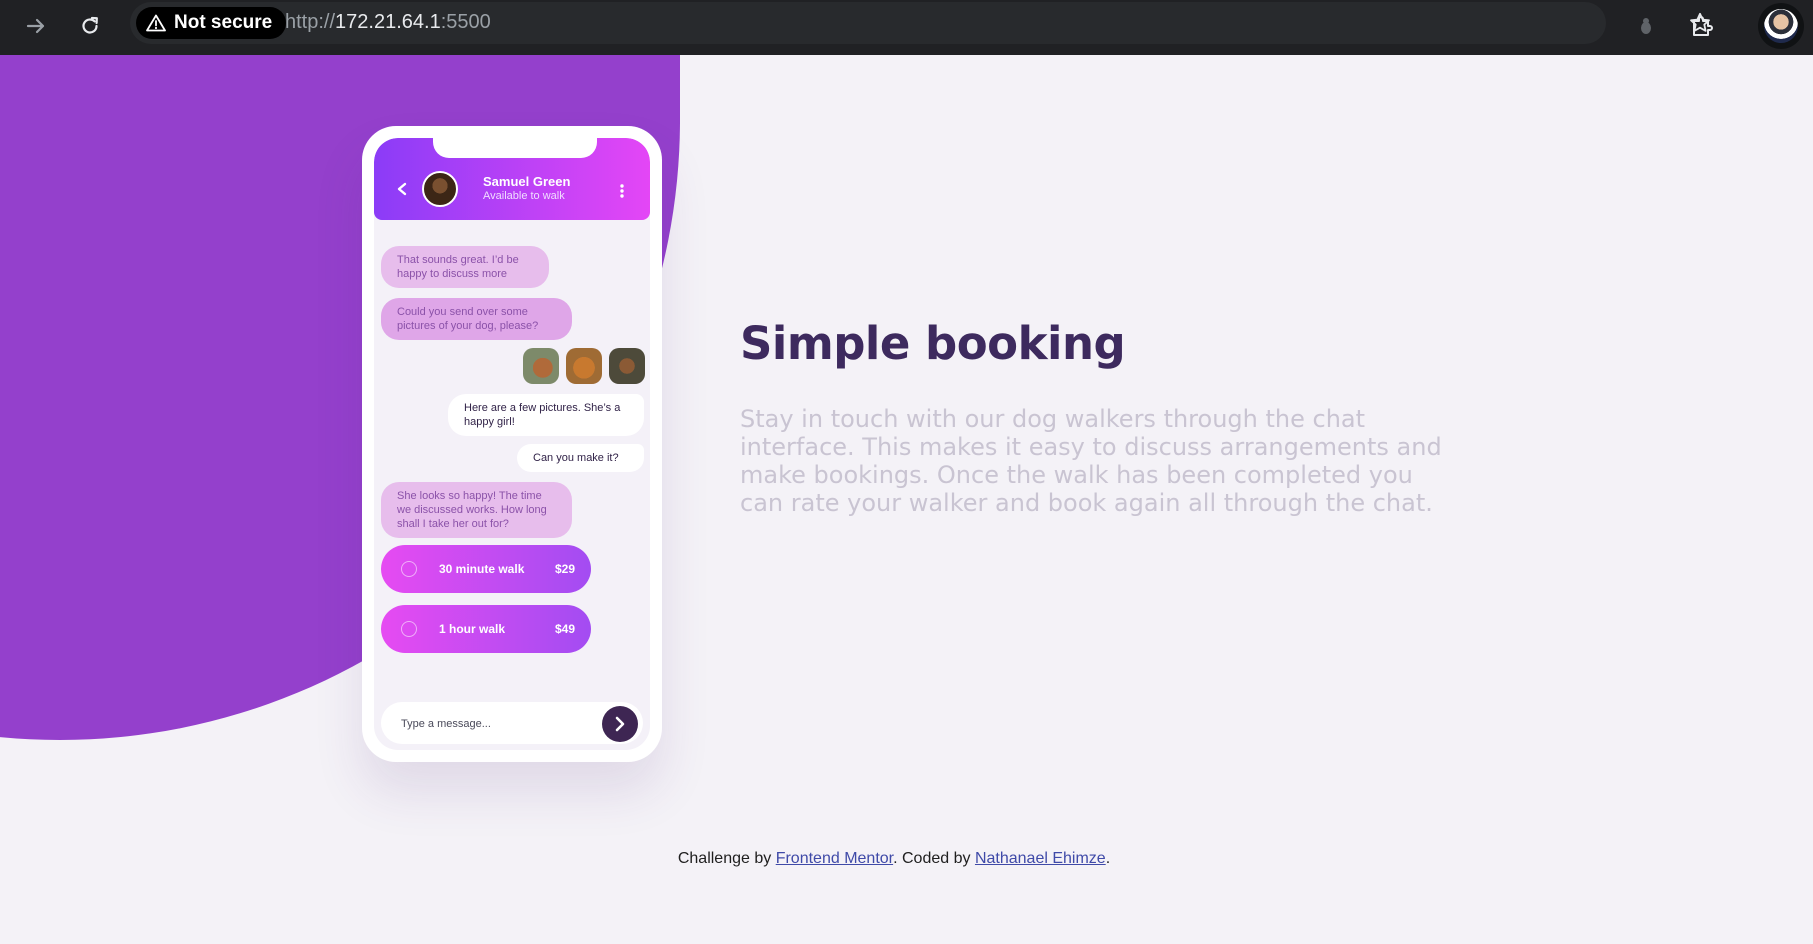 The image size is (1813, 944). Describe the element at coordinates (1108, 858) in the screenshot. I see `footer-suffix: .` at that location.